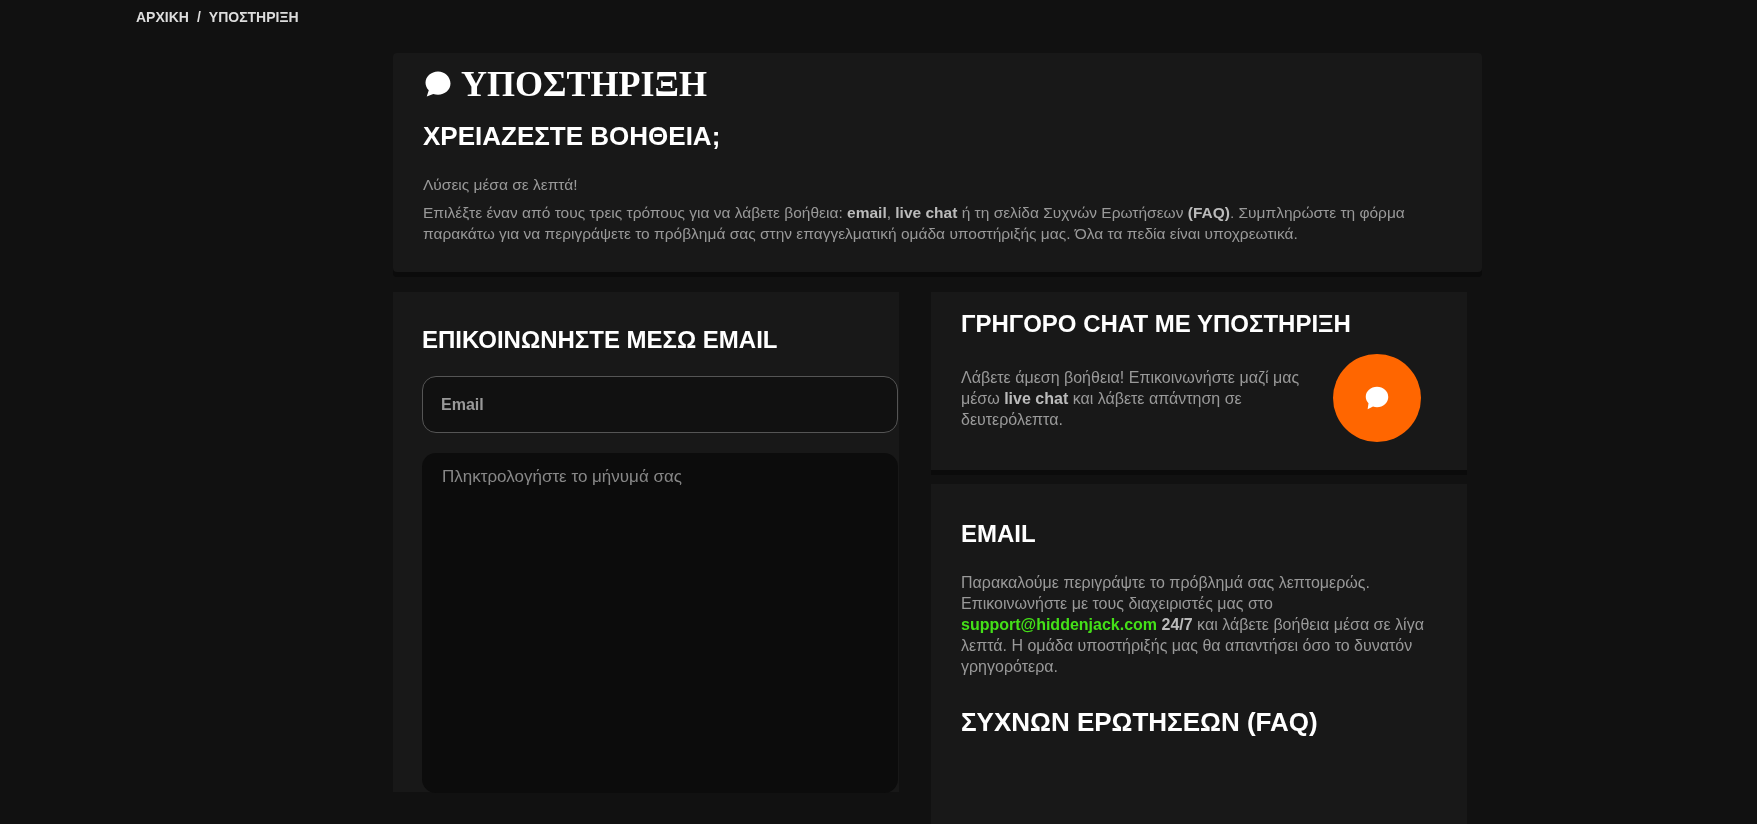  What do you see at coordinates (584, 84) in the screenshot?
I see `page-title: ΥΠΟΣΤΗΡΙΞΗ` at bounding box center [584, 84].